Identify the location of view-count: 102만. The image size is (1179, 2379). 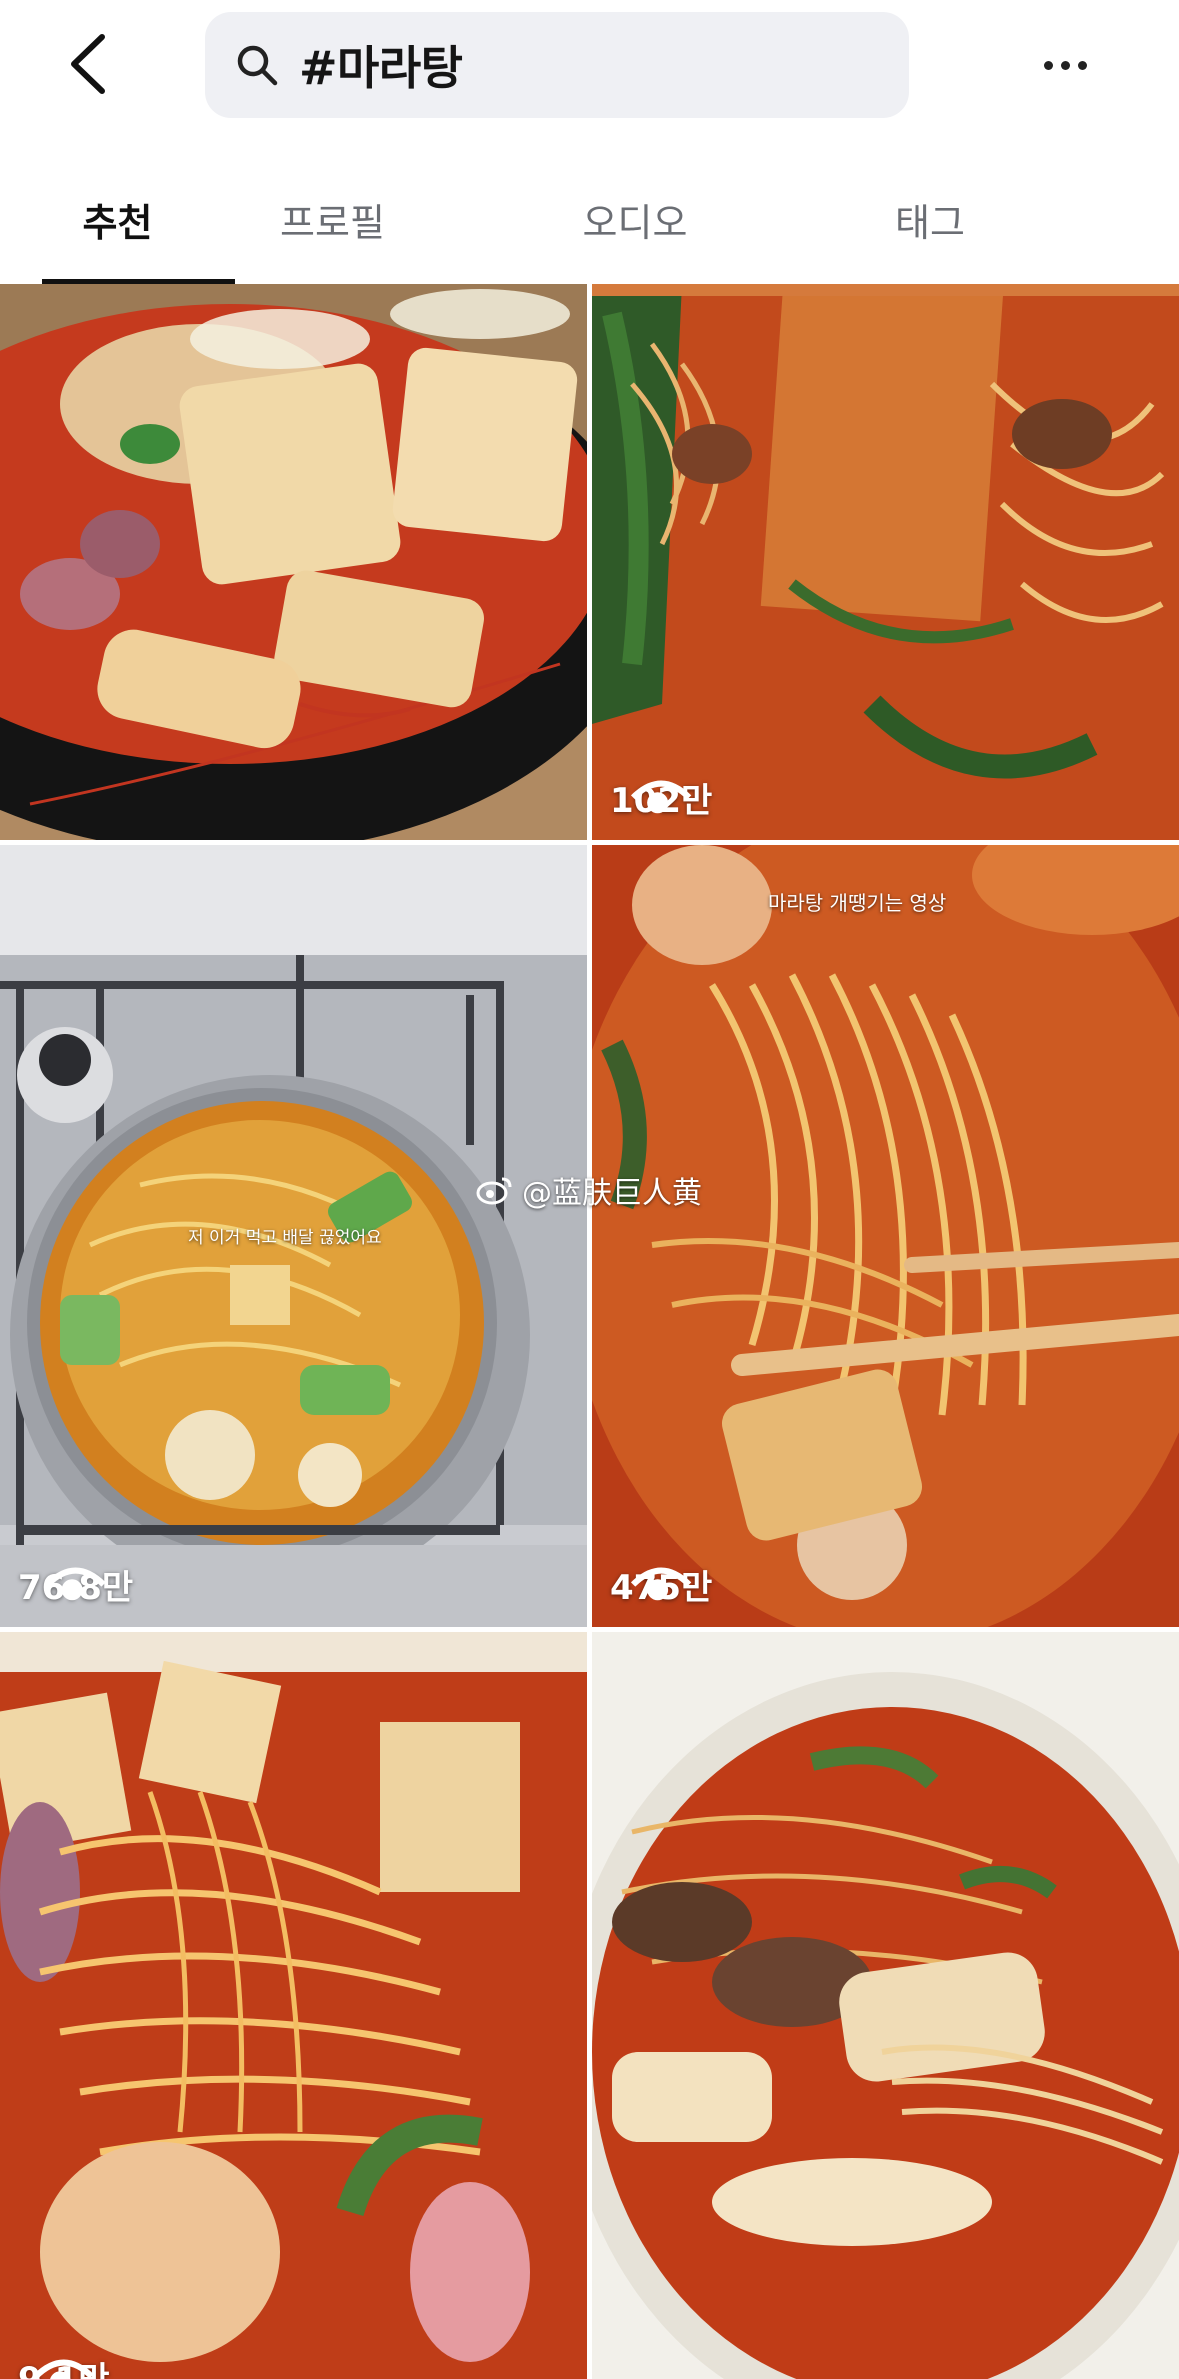
(661, 797).